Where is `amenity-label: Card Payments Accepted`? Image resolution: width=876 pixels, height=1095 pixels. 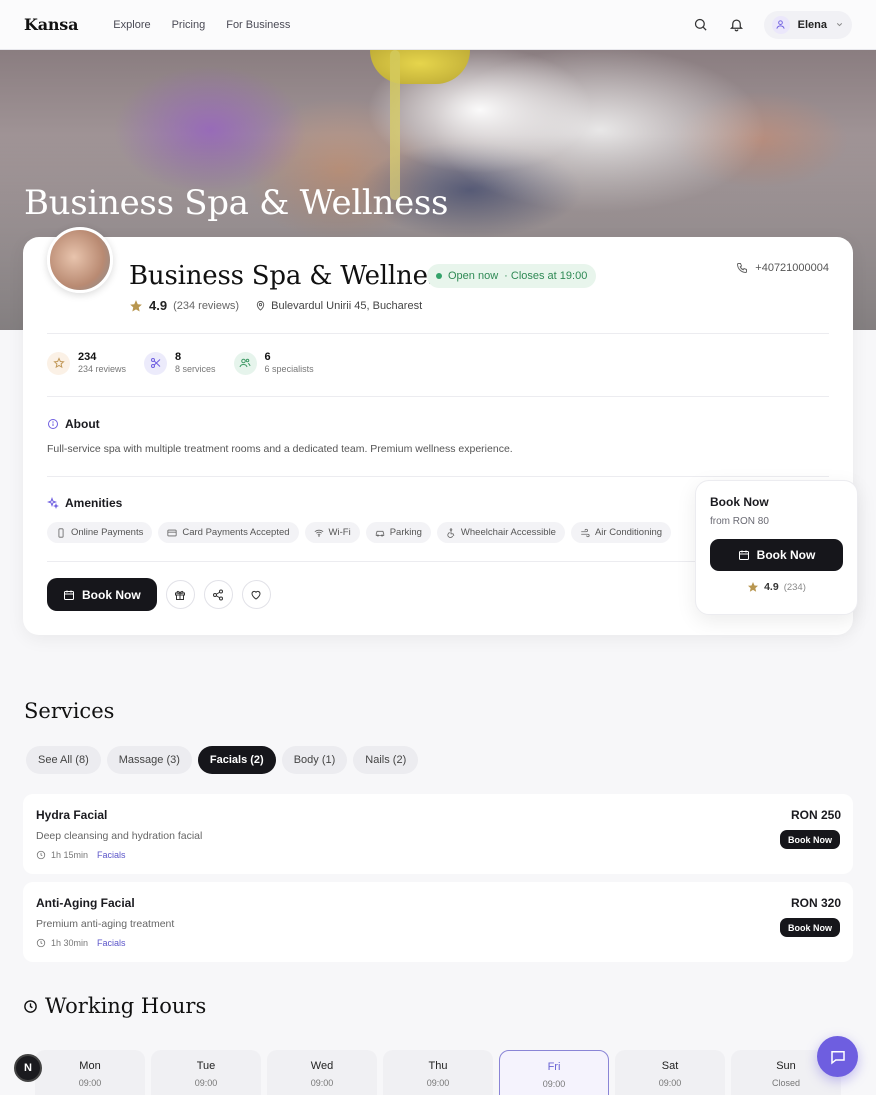 amenity-label: Card Payments Accepted is located at coordinates (236, 532).